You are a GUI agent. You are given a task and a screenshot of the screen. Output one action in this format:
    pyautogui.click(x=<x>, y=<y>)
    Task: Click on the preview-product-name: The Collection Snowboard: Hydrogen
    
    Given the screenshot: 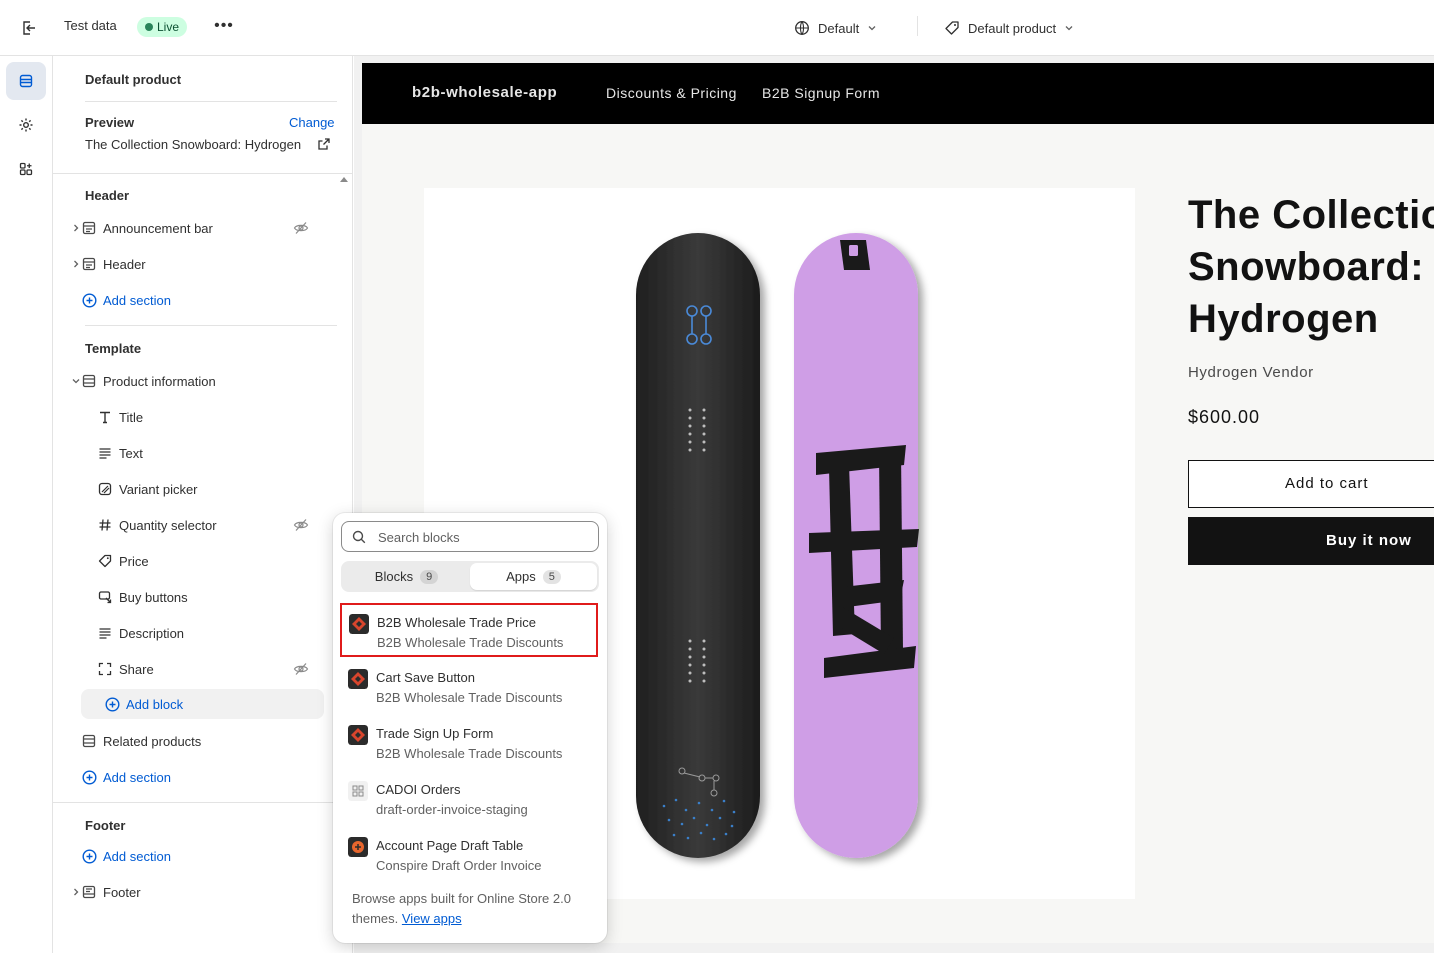 What is the action you would take?
    pyautogui.click(x=193, y=144)
    